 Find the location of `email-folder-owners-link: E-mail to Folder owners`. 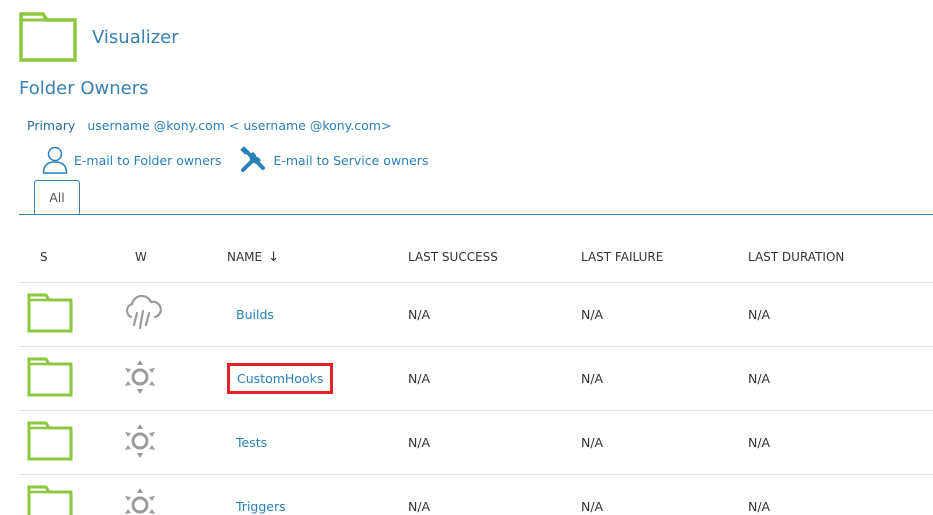

email-folder-owners-link: E-mail to Folder owners is located at coordinates (131, 160).